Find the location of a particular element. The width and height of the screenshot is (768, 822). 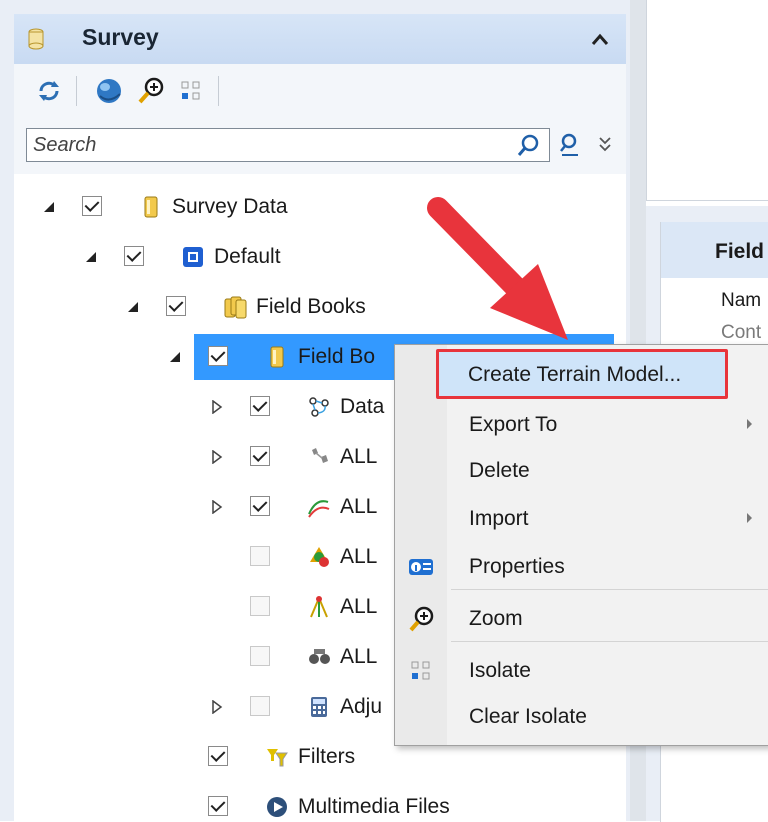

linear-features-icon is located at coordinates (319, 509).